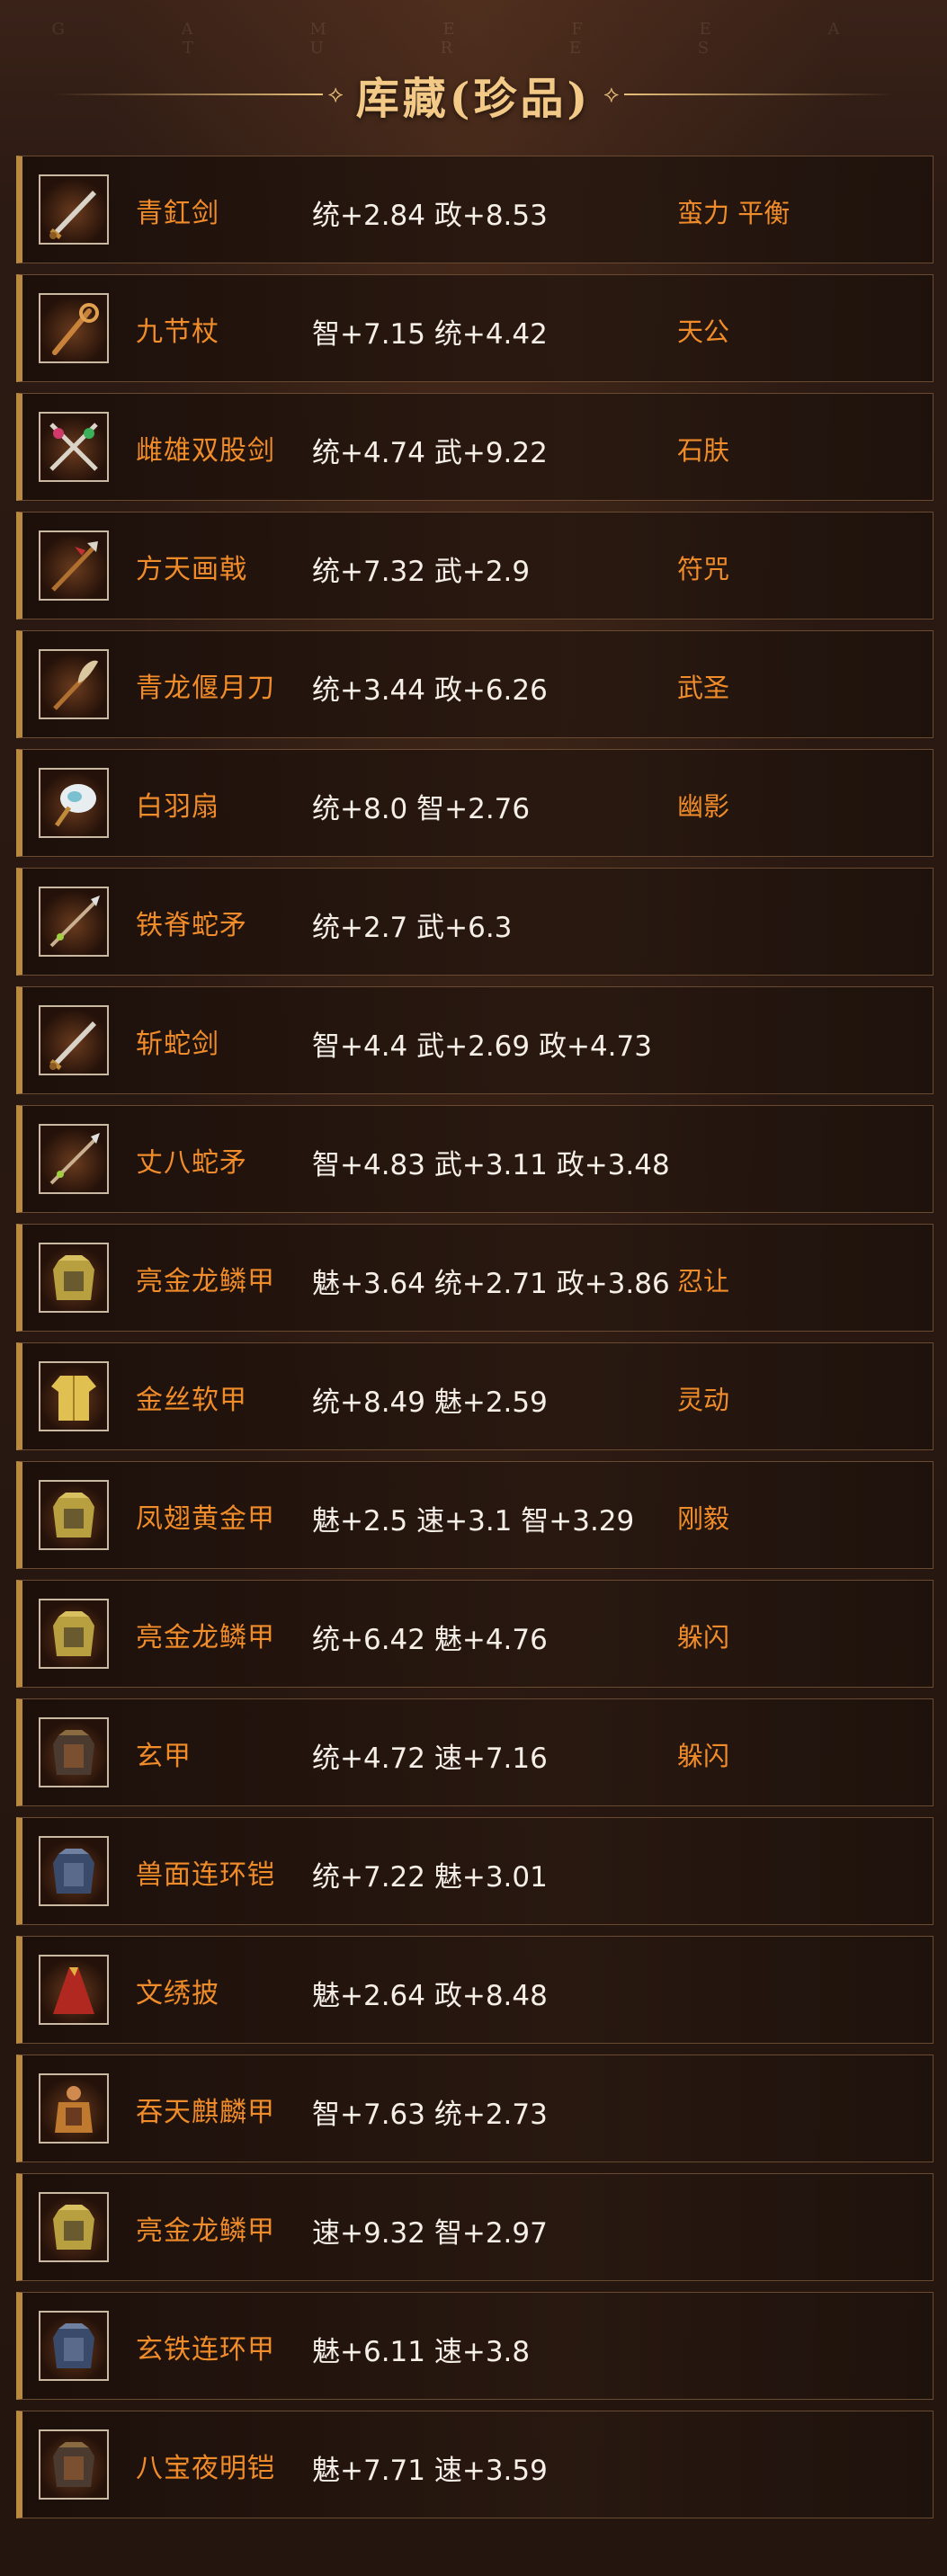 This screenshot has height=2576, width=947. What do you see at coordinates (703, 688) in the screenshot?
I see `item-skill: 武圣` at bounding box center [703, 688].